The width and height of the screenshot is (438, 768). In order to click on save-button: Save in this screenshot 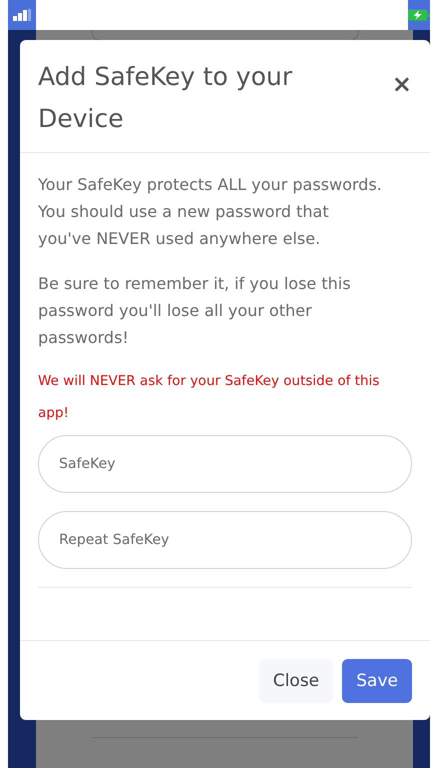, I will do `click(377, 680)`.